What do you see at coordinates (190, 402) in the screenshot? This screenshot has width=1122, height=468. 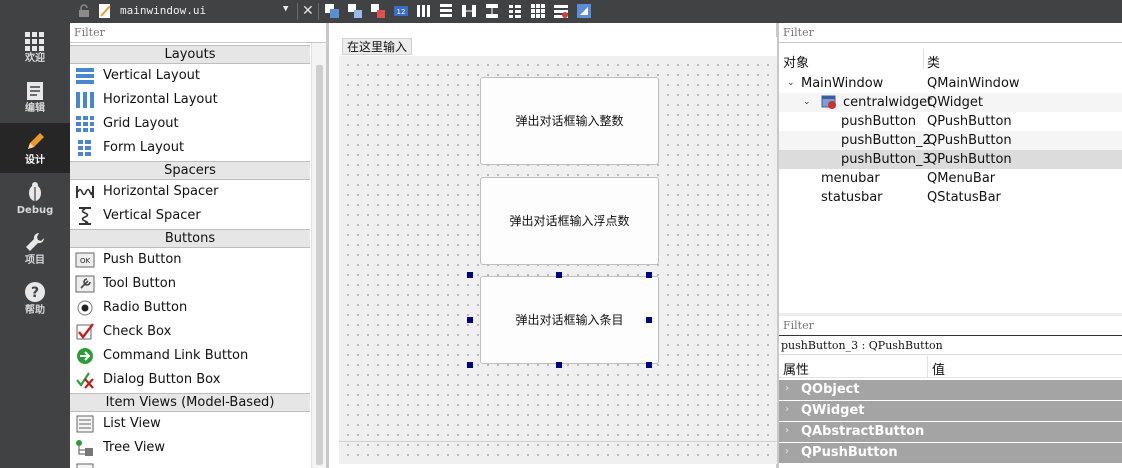 I see `category-item-views: Item Views (Model-Based)` at bounding box center [190, 402].